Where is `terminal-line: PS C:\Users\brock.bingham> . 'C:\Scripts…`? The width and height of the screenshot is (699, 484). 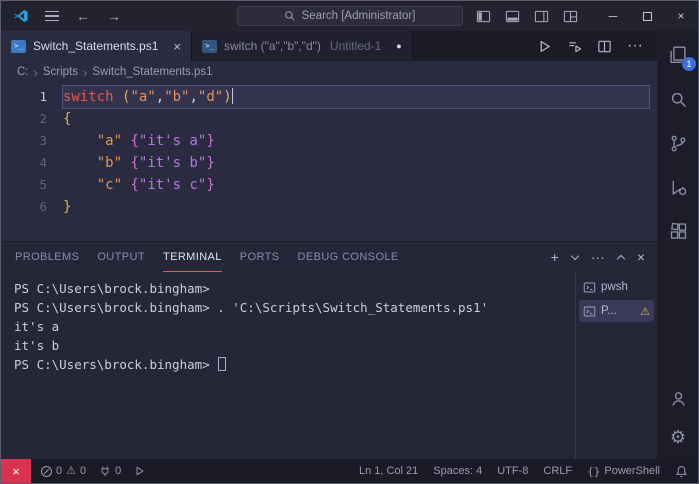 terminal-line: PS C:\Users\brock.bingham> . 'C:\Scripts… is located at coordinates (251, 307).